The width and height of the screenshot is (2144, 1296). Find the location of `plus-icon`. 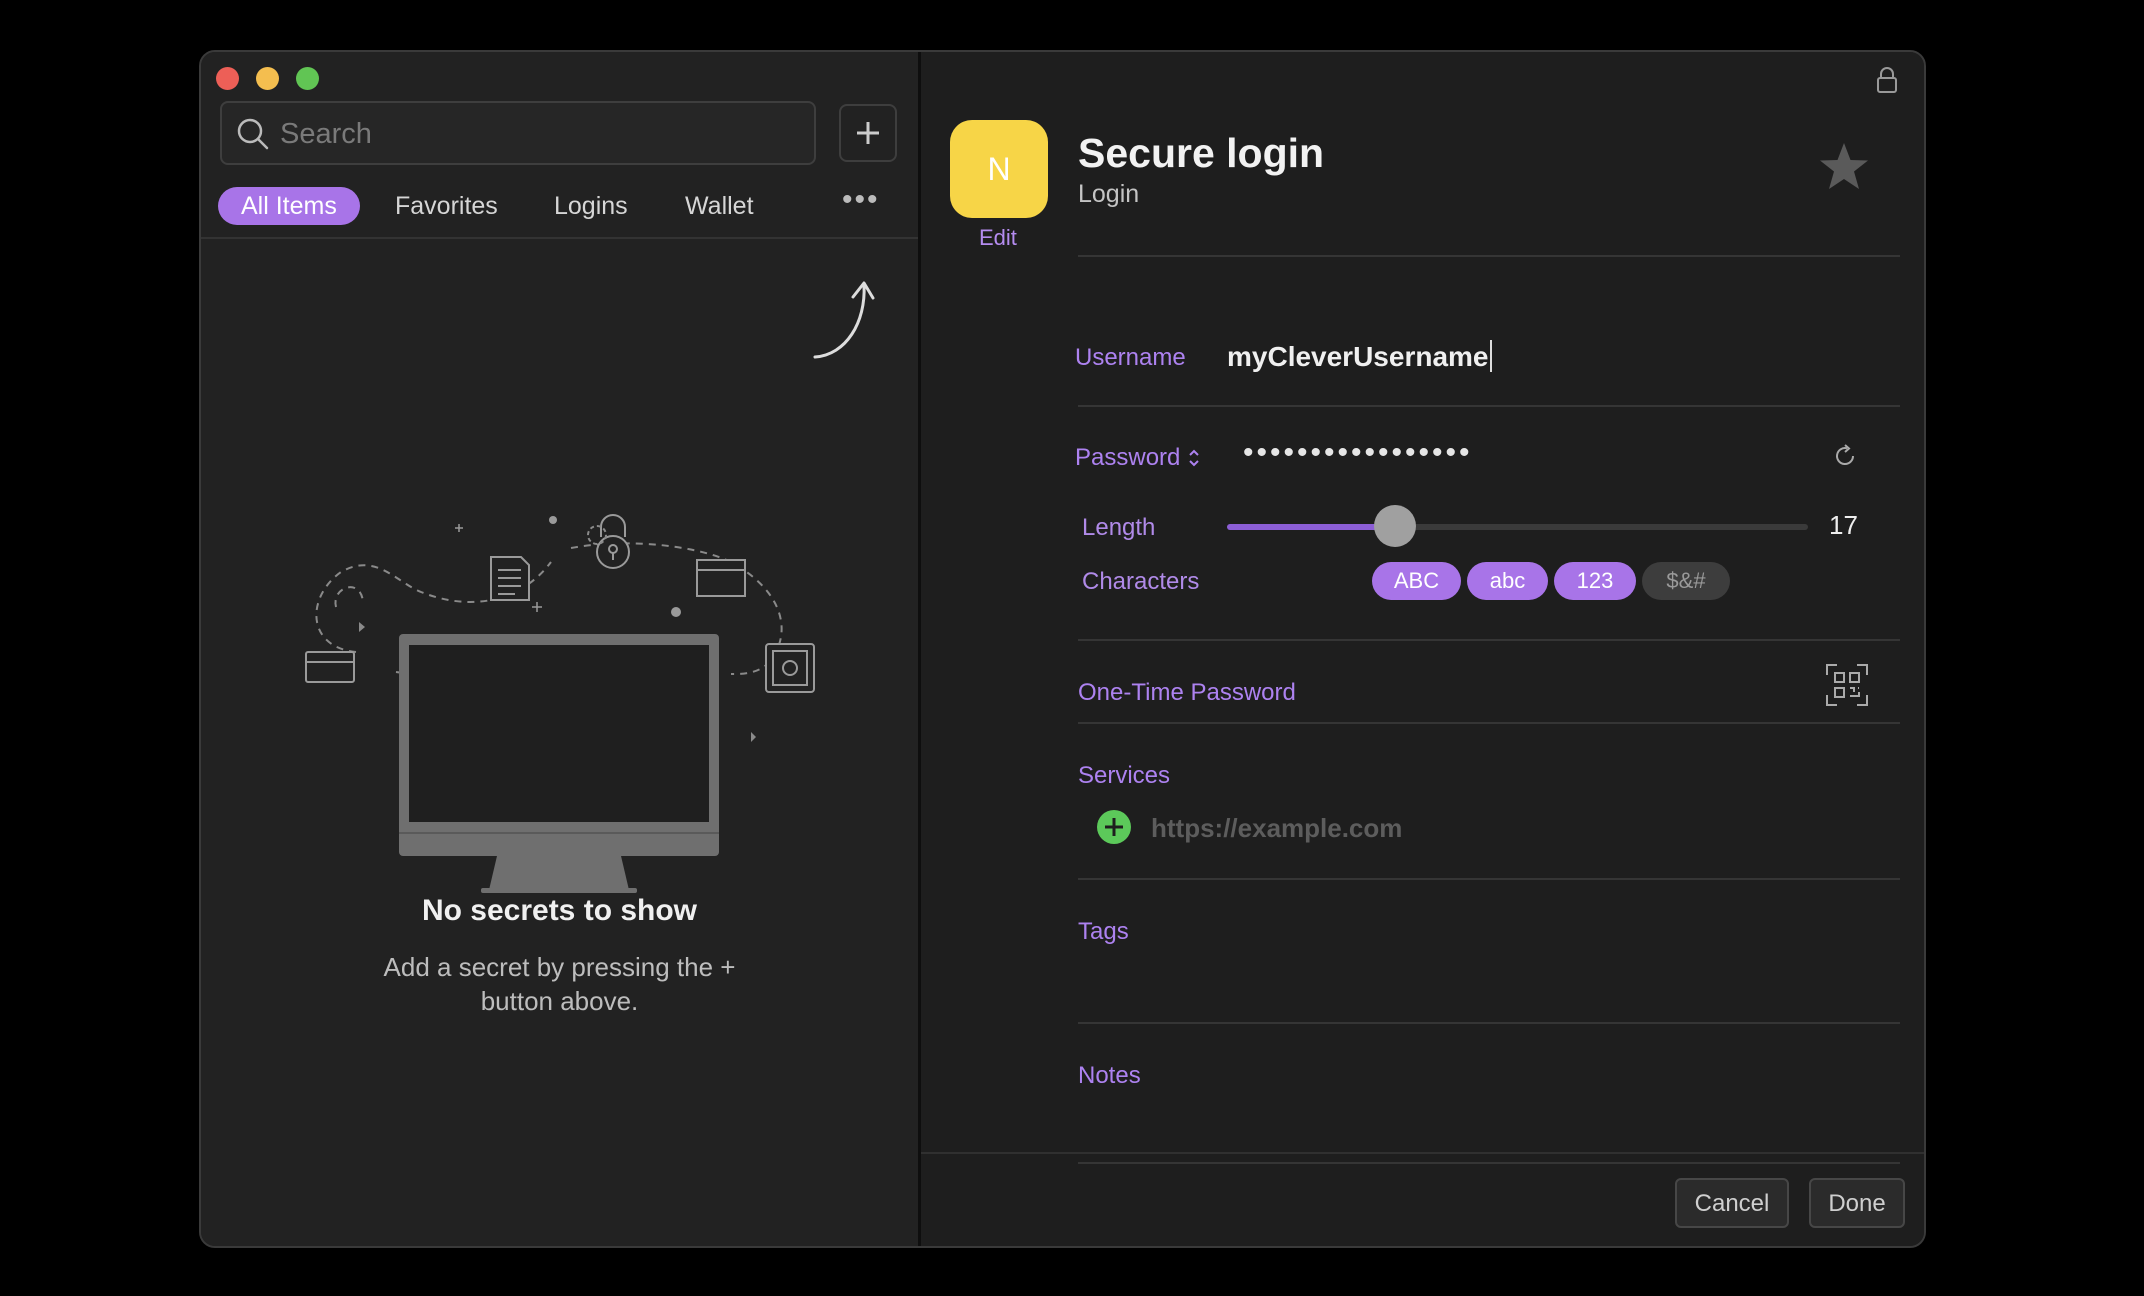

plus-icon is located at coordinates (868, 133).